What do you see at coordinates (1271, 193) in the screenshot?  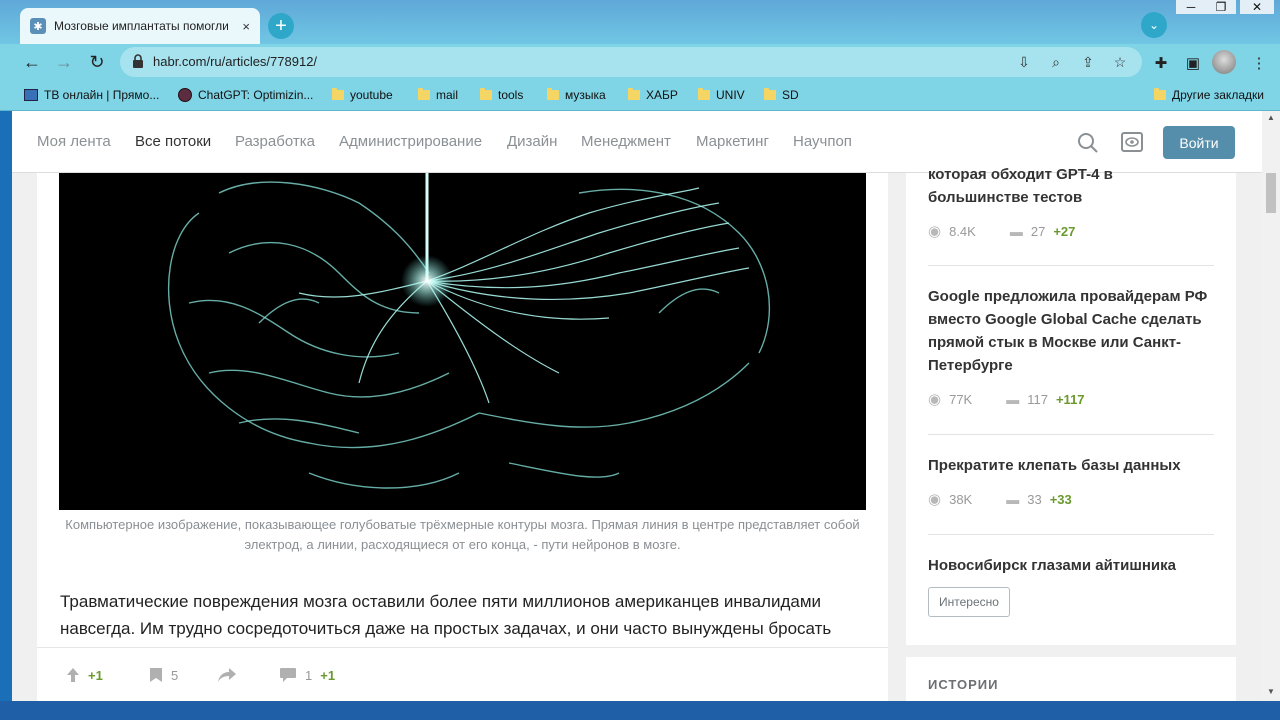 I see `scrollbar-thumb` at bounding box center [1271, 193].